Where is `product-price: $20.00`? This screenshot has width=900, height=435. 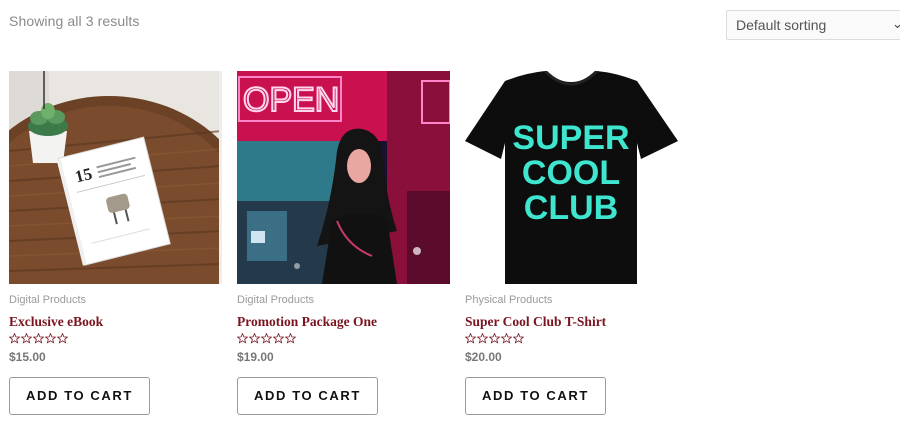
product-price: $20.00 is located at coordinates (483, 357).